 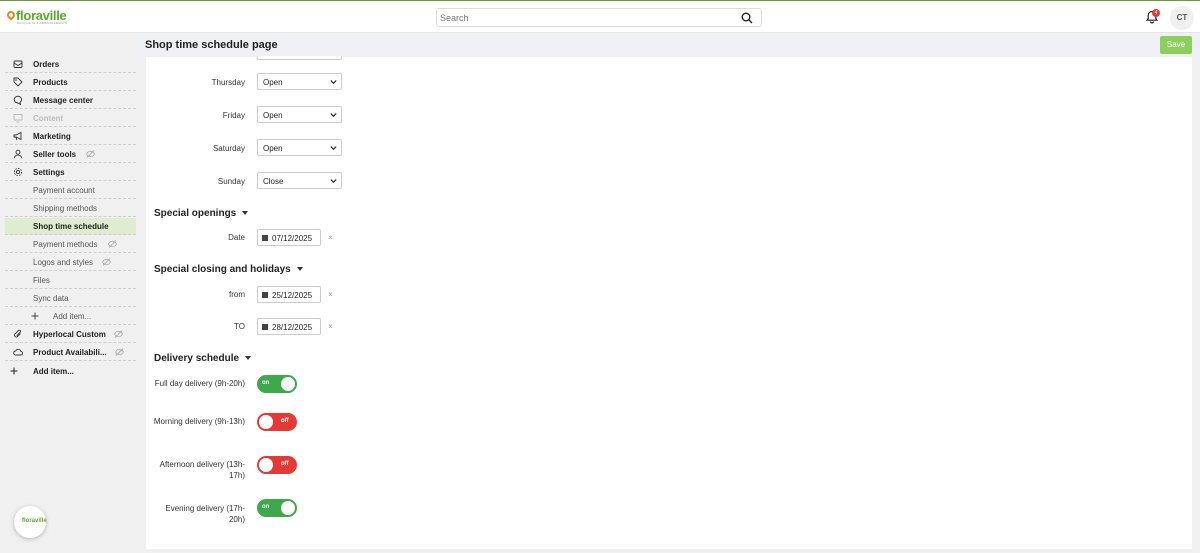 I want to click on delivery-schedule-toggle: Delivery schedule, so click(x=203, y=358).